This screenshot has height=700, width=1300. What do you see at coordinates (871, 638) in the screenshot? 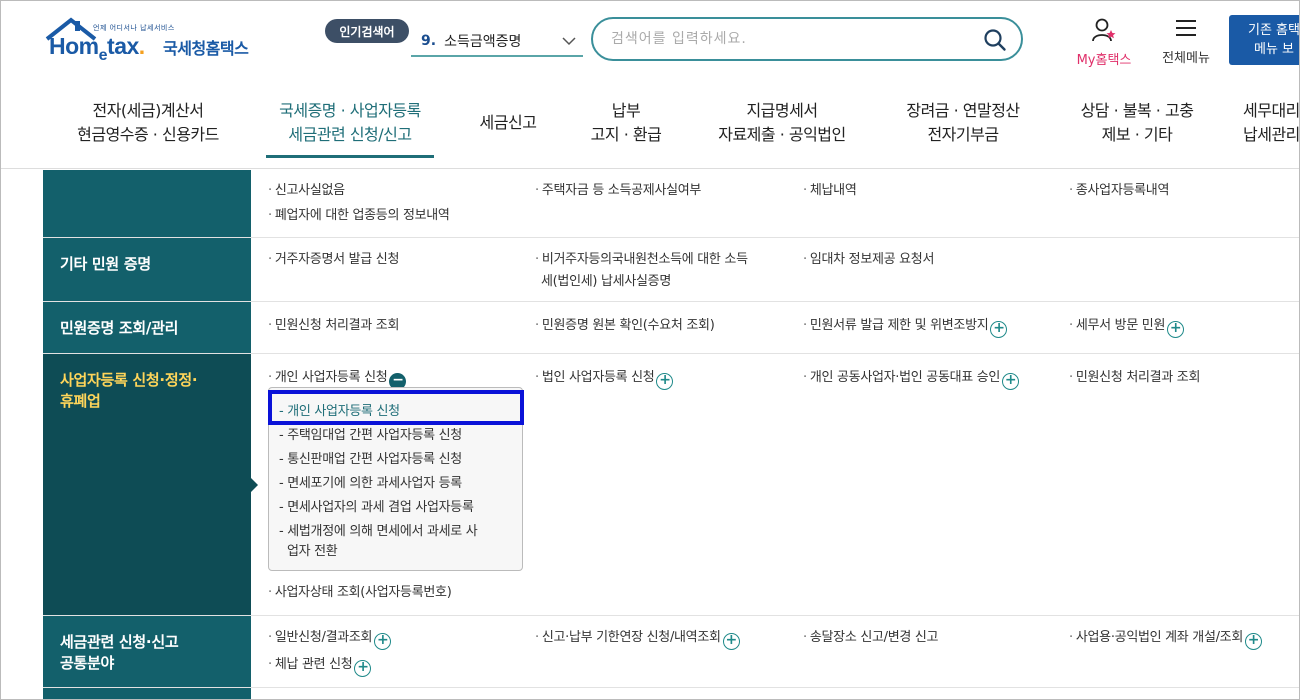
I see `menu-link: · 송달장소 신고/변경 신고` at bounding box center [871, 638].